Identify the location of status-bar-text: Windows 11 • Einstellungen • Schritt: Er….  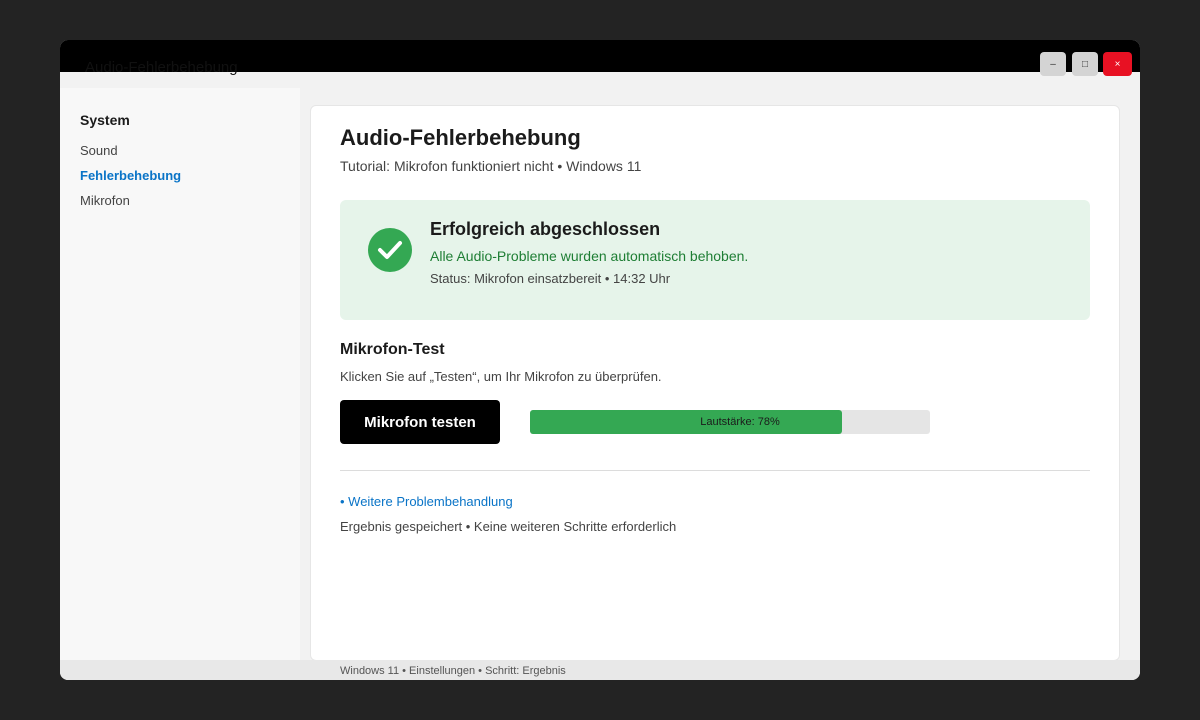
(453, 671).